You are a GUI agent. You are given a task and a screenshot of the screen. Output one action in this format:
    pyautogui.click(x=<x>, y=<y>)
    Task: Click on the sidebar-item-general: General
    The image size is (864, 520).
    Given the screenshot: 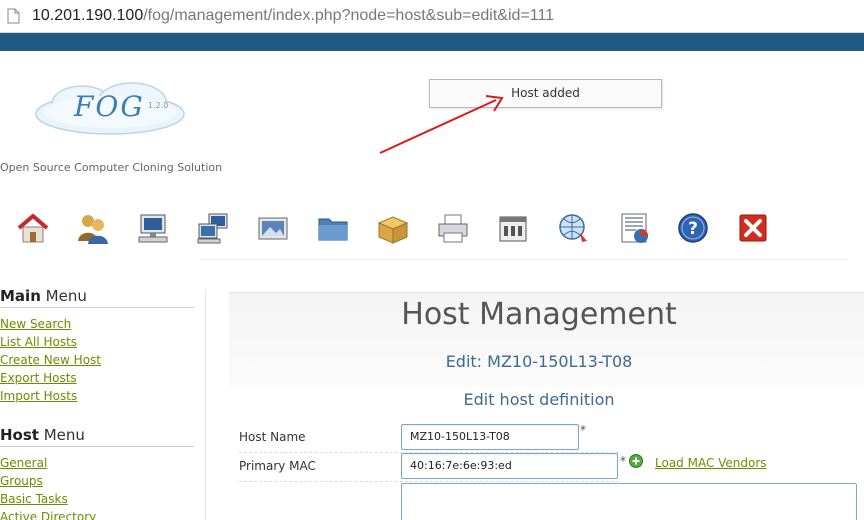 What is the action you would take?
    pyautogui.click(x=100, y=463)
    